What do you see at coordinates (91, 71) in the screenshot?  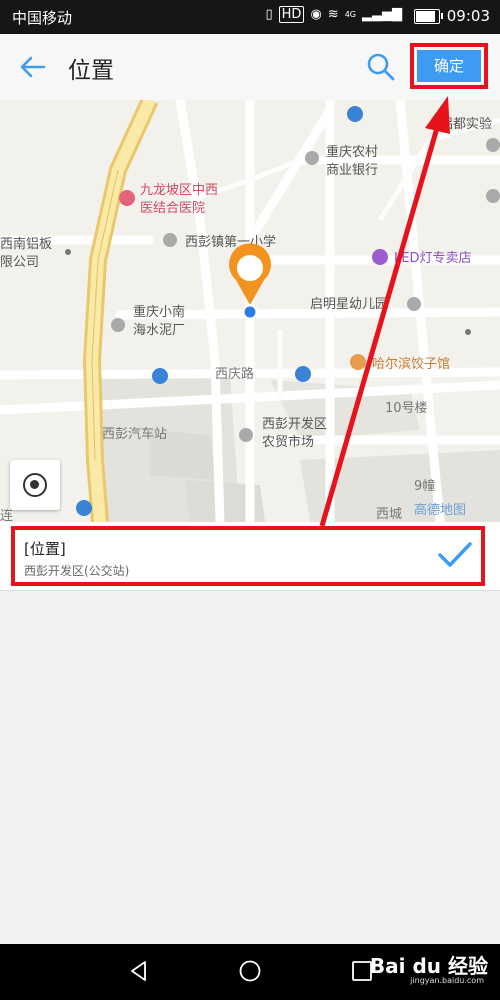 I see `page-title: 位置` at bounding box center [91, 71].